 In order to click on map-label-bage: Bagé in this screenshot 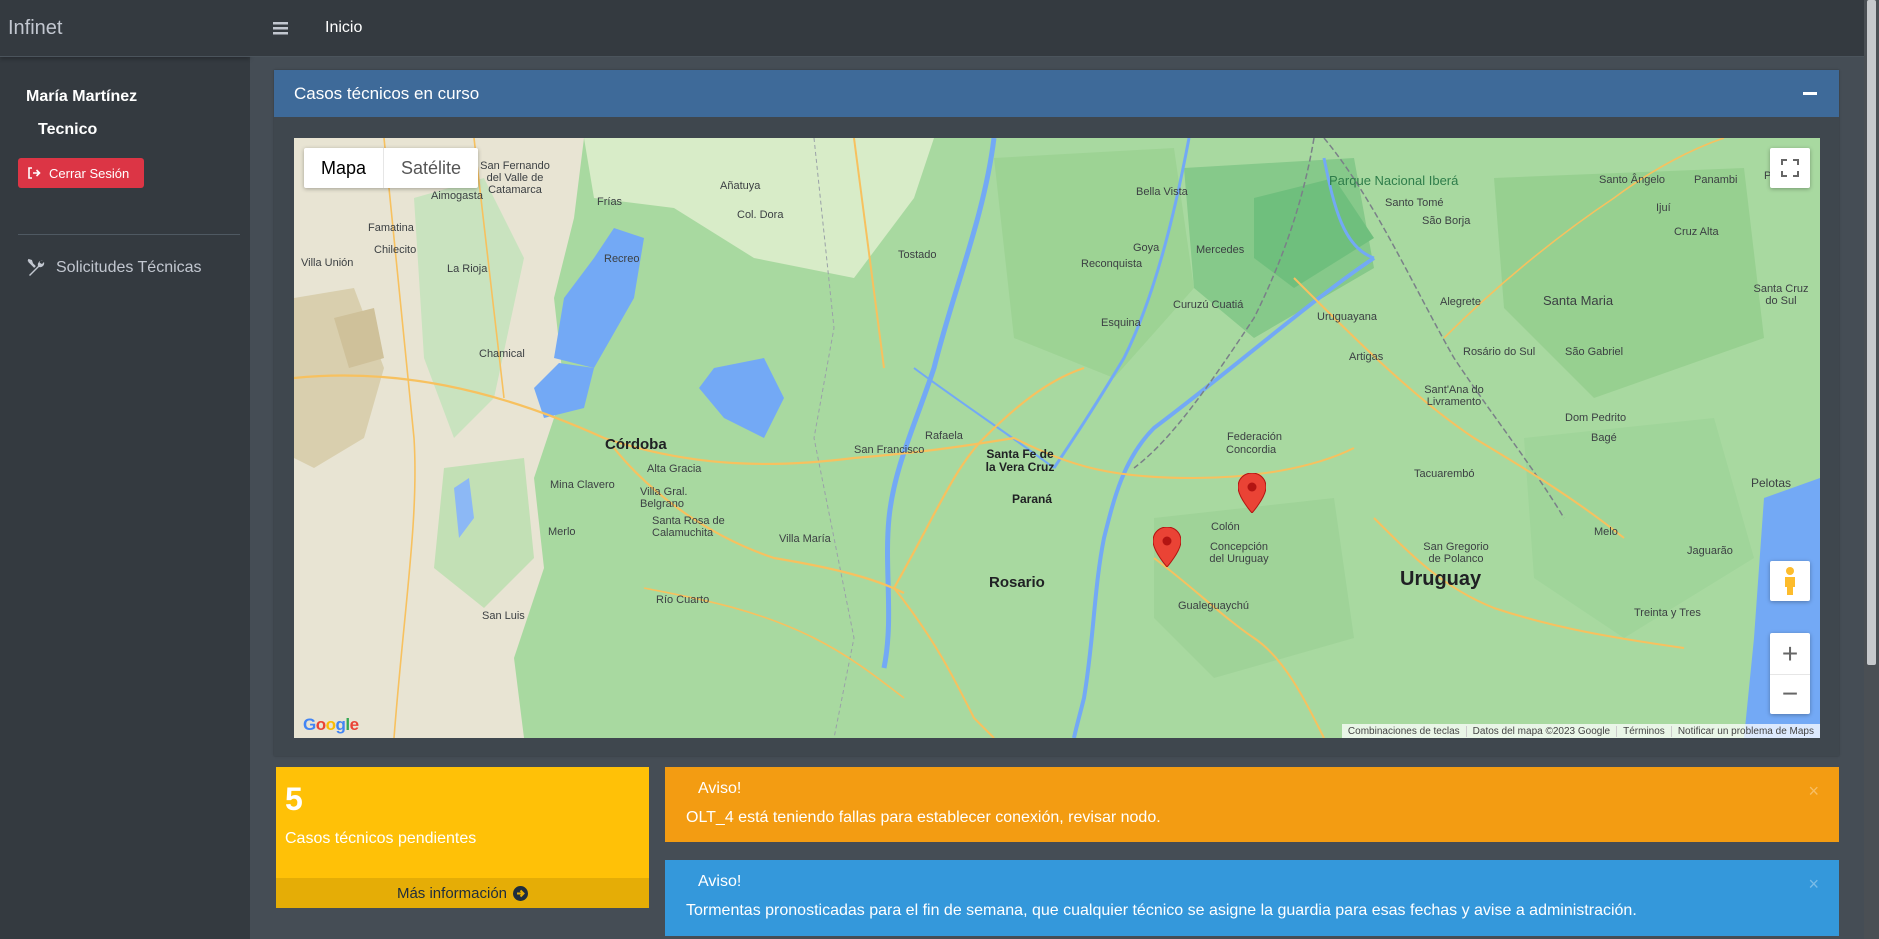, I will do `click(1604, 438)`.